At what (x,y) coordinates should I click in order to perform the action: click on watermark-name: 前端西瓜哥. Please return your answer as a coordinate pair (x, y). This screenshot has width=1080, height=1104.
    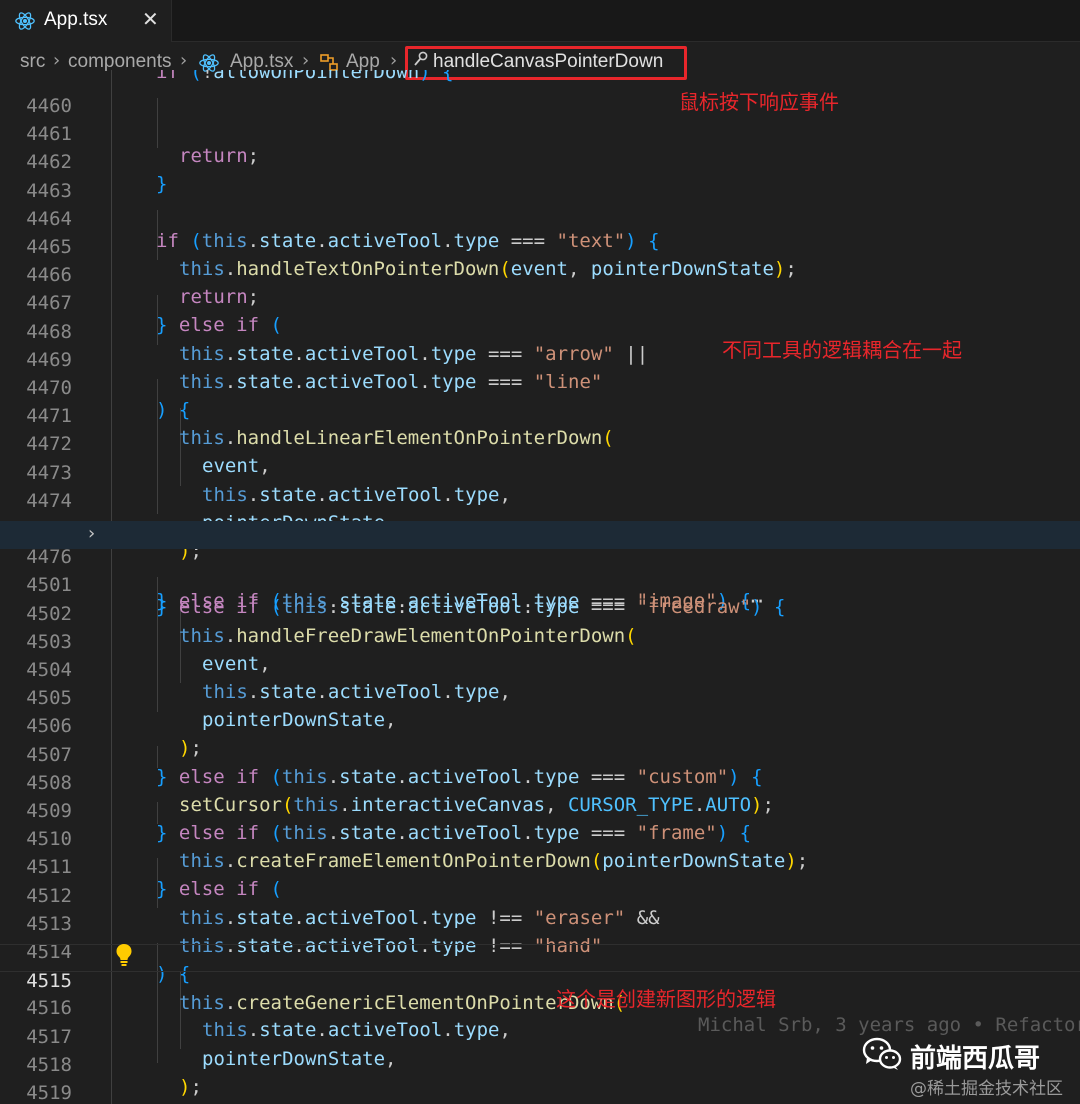
    Looking at the image, I should click on (975, 1059).